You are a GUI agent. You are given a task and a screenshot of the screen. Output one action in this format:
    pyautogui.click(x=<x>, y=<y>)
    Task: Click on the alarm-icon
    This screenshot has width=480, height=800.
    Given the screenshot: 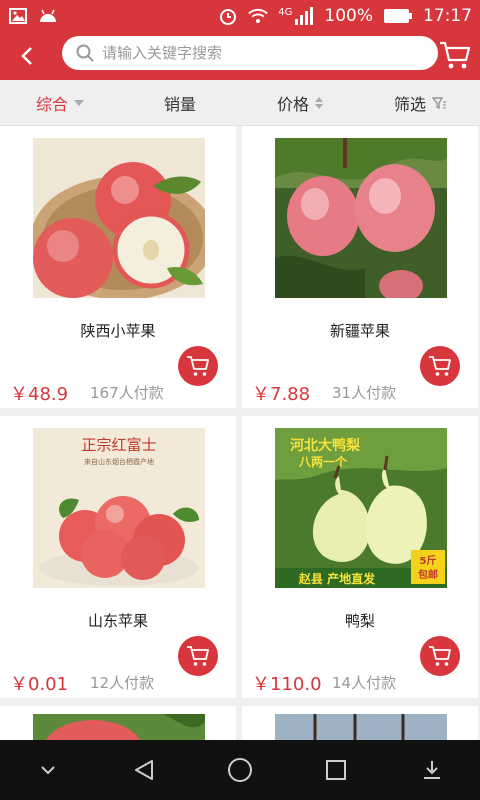 What is the action you would take?
    pyautogui.click(x=228, y=16)
    